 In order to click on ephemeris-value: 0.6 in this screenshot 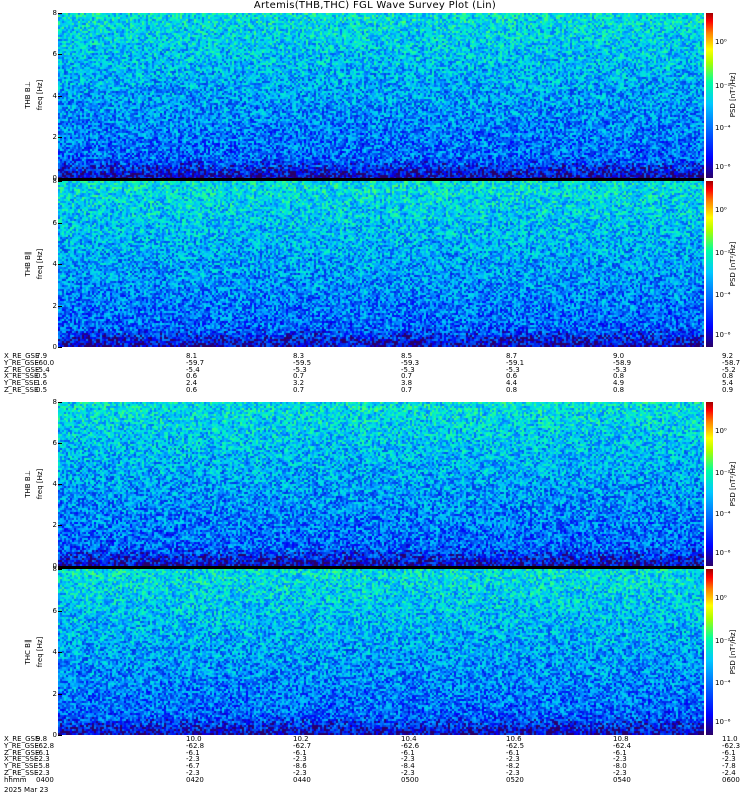, I will do `click(192, 389)`.